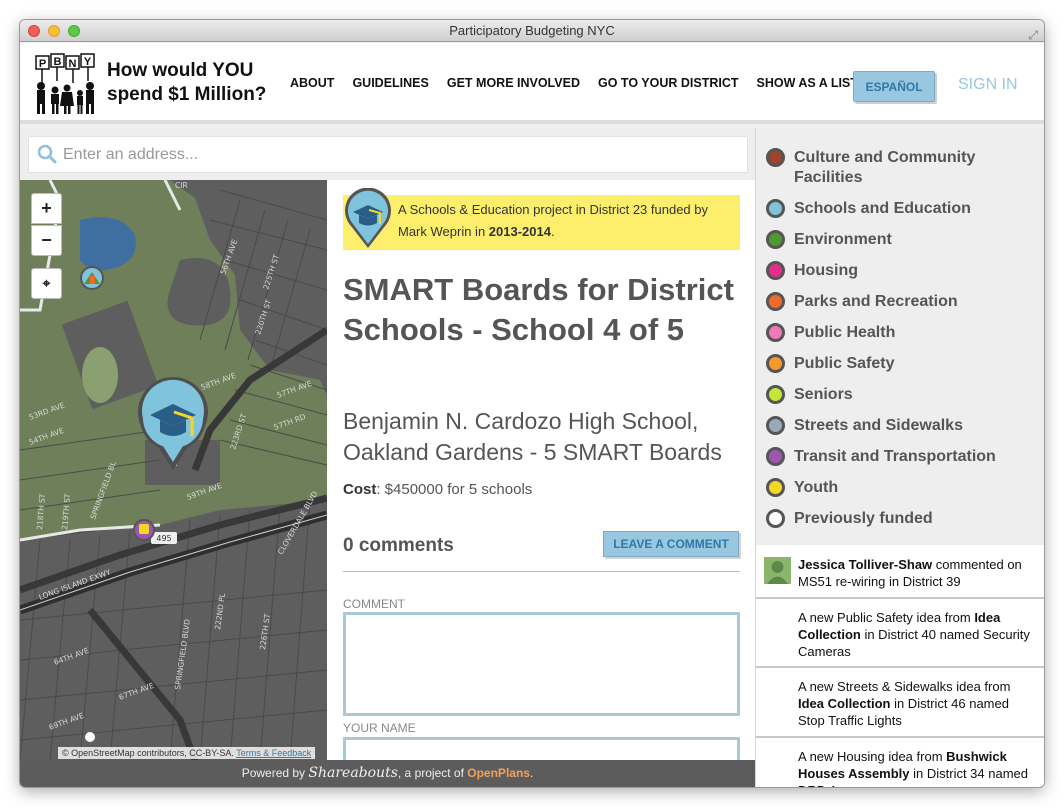 This screenshot has height=808, width=1064. What do you see at coordinates (403, 154) in the screenshot?
I see `address-search-input` at bounding box center [403, 154].